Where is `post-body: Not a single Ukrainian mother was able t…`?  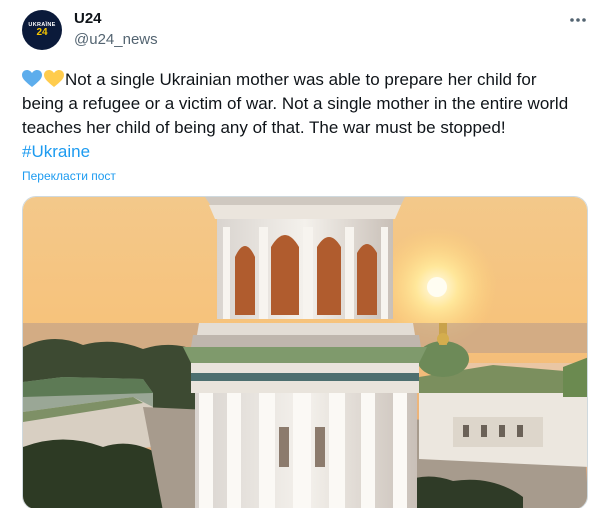 post-body: Not a single Ukrainian mother was able t… is located at coordinates (295, 103).